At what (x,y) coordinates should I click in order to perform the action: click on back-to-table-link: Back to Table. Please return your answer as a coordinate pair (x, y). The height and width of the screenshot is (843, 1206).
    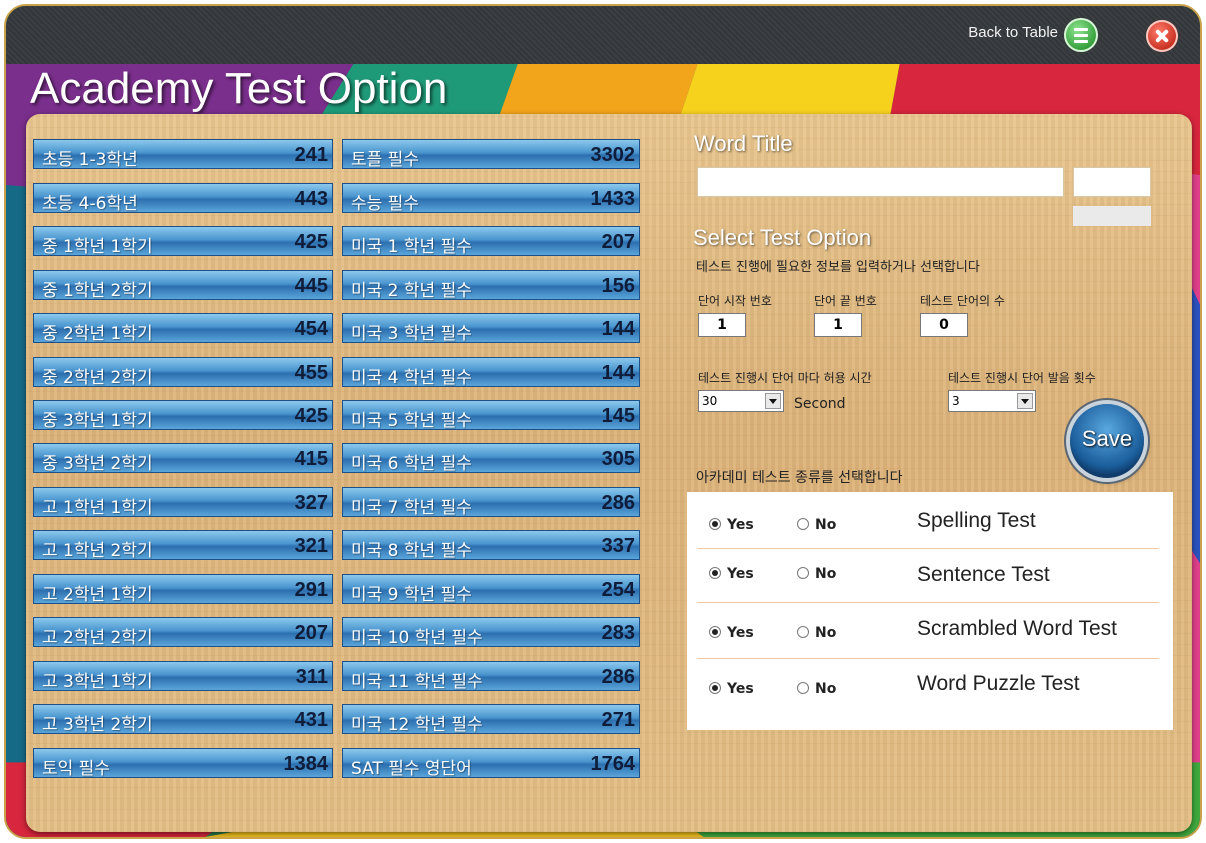
    Looking at the image, I should click on (1013, 32).